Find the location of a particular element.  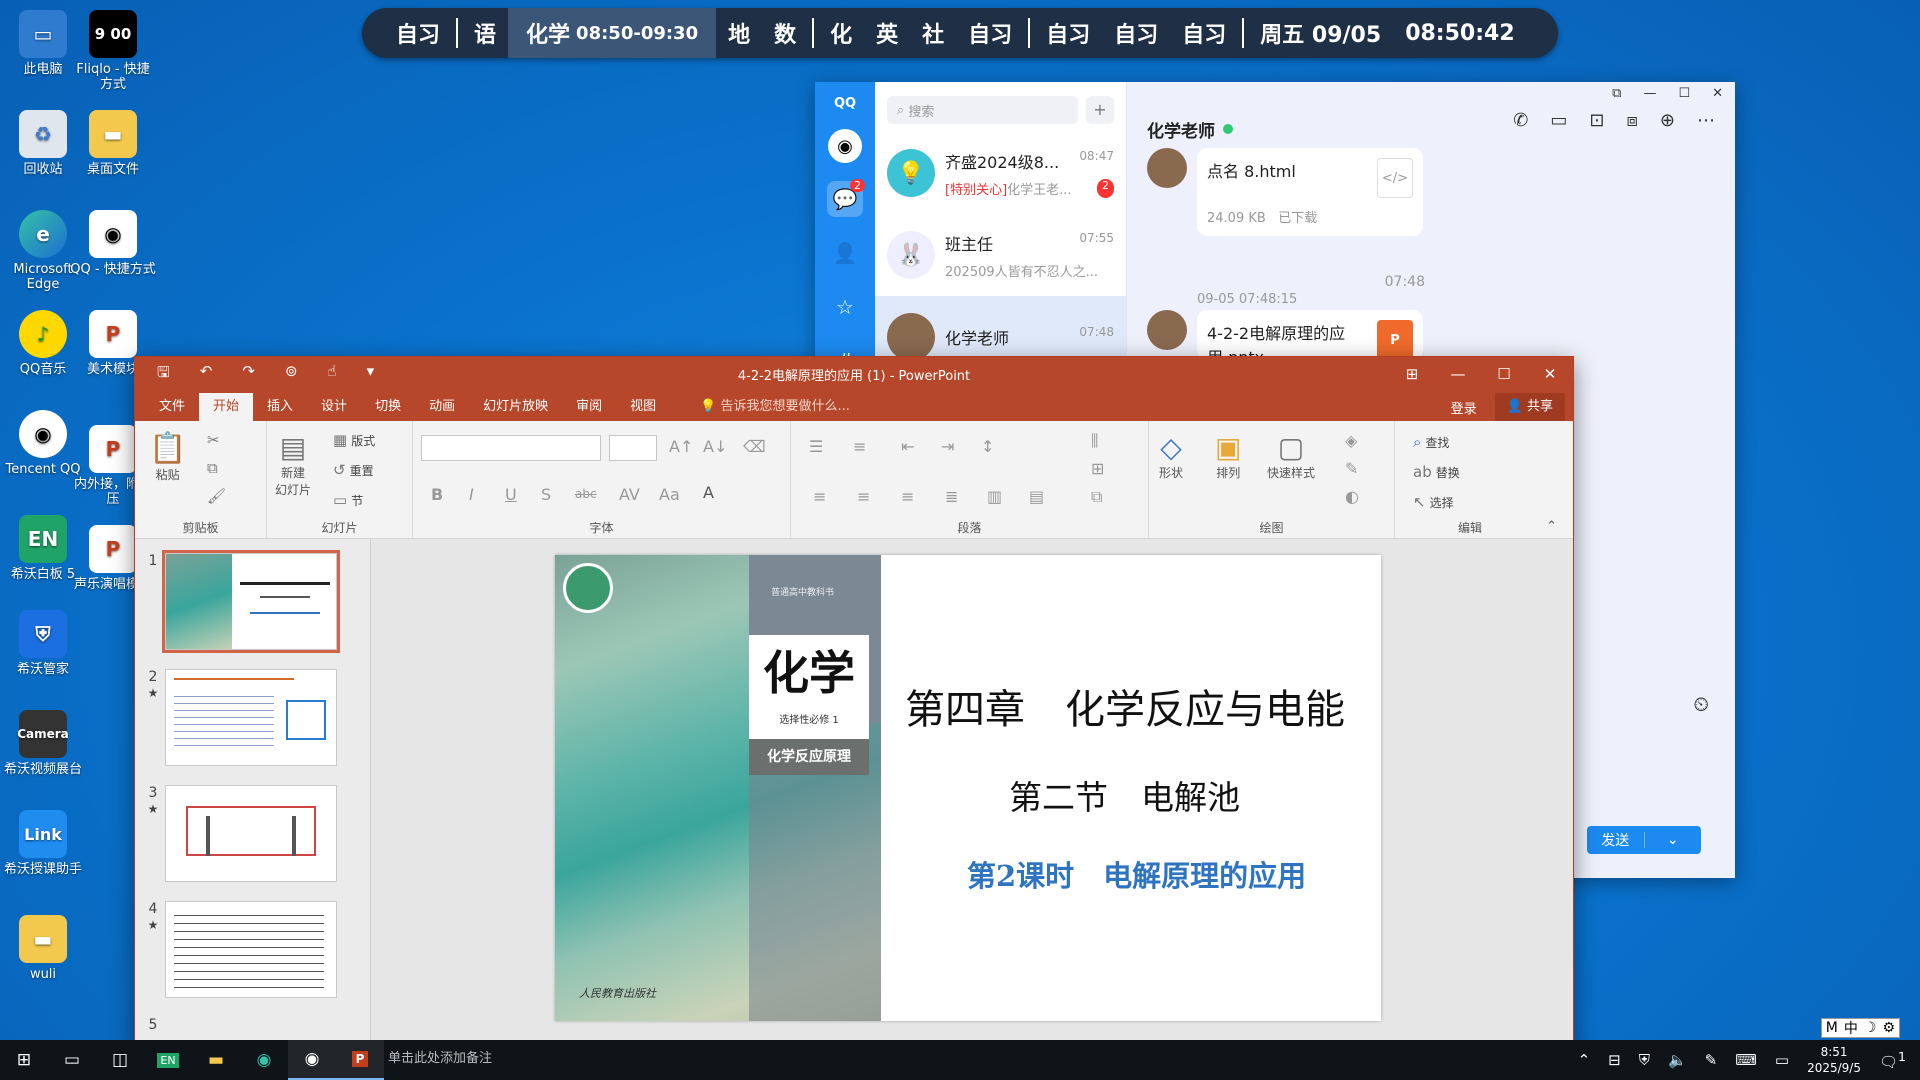

find-button: ⌕ 查找 is located at coordinates (1431, 442).